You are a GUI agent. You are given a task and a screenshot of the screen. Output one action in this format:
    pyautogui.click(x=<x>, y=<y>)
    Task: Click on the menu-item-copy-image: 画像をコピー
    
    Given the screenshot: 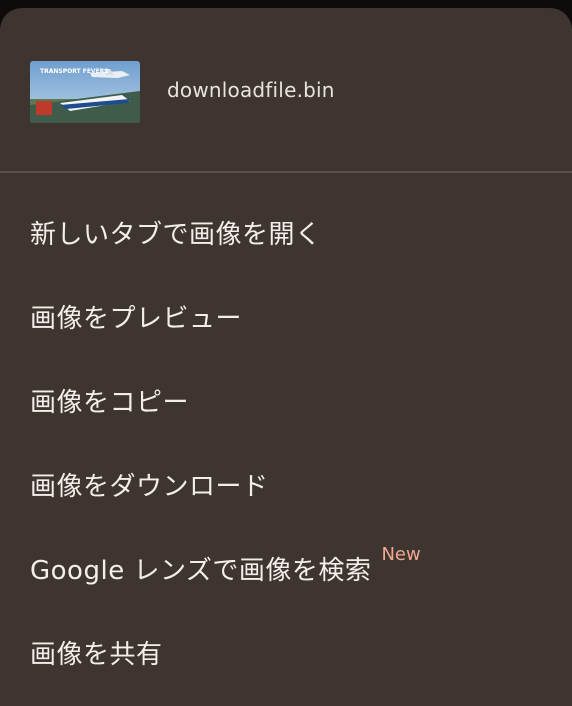 What is the action you would take?
    pyautogui.click(x=286, y=400)
    